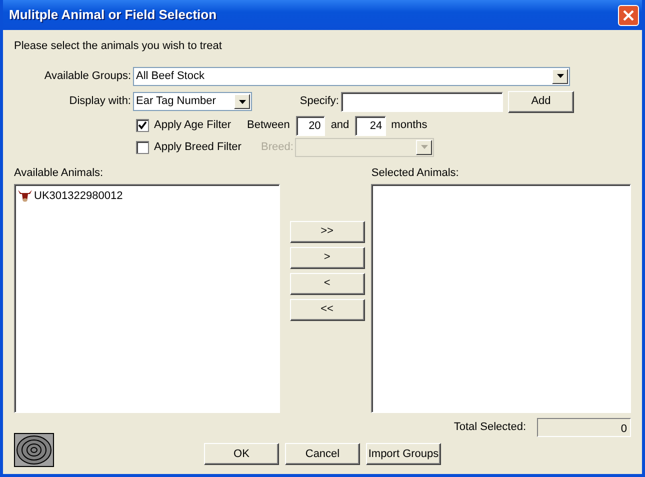 The image size is (645, 477). I want to click on total-label: Total Selected:, so click(490, 428).